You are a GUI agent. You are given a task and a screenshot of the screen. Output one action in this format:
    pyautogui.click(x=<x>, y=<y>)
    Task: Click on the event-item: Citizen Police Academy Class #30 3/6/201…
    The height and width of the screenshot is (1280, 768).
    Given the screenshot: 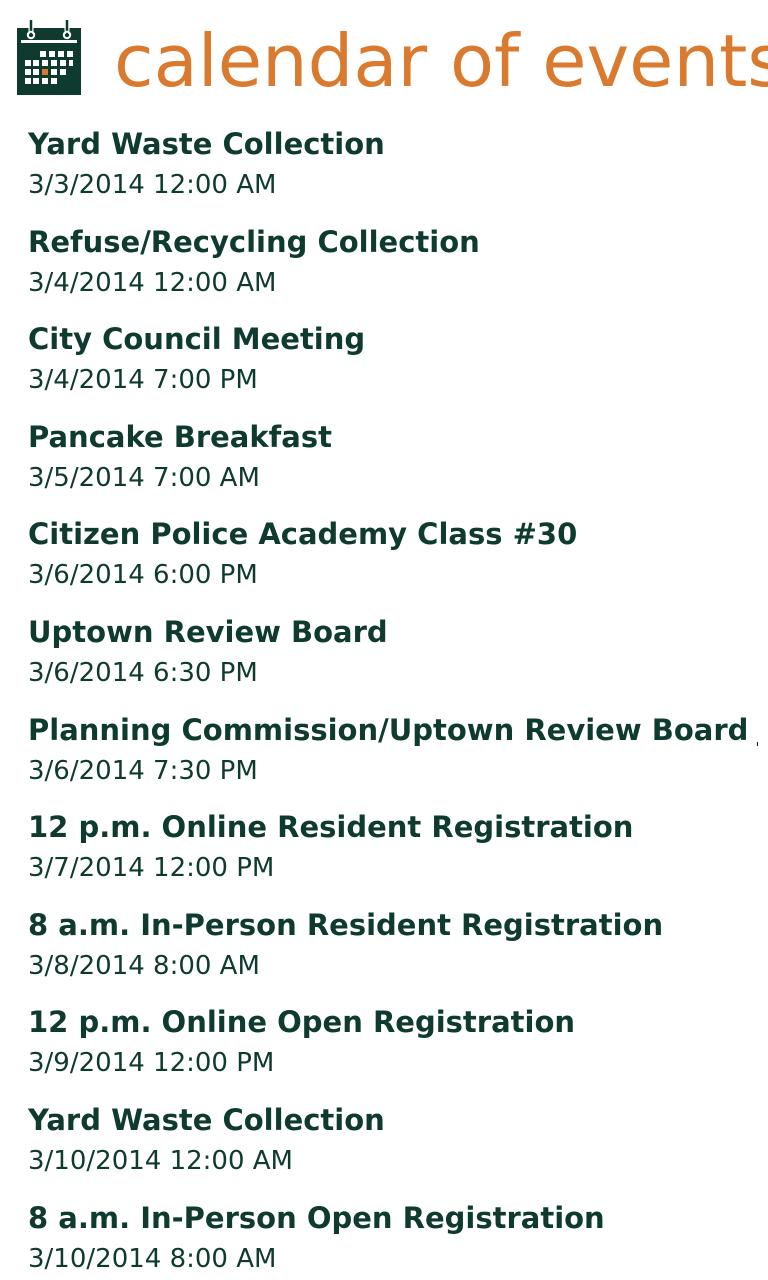 What is the action you would take?
    pyautogui.click(x=393, y=561)
    